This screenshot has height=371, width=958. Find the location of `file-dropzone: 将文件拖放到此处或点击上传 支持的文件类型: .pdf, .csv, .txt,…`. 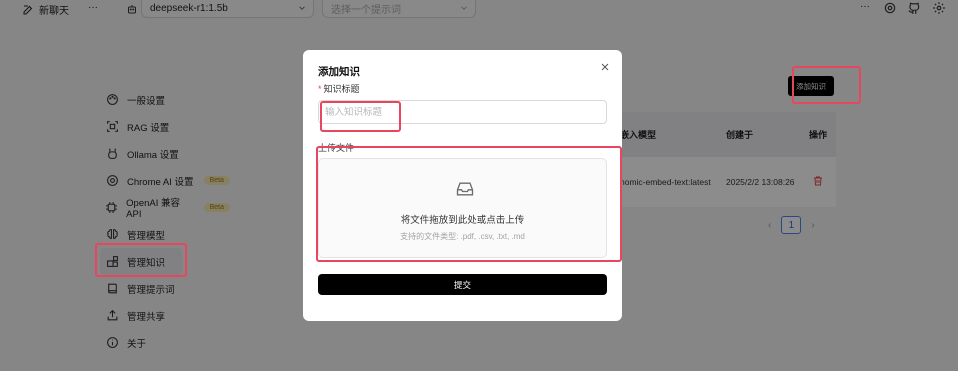

file-dropzone: 将文件拖放到此处或点击上传 支持的文件类型: .pdf, .csv, .txt,… is located at coordinates (462, 208).